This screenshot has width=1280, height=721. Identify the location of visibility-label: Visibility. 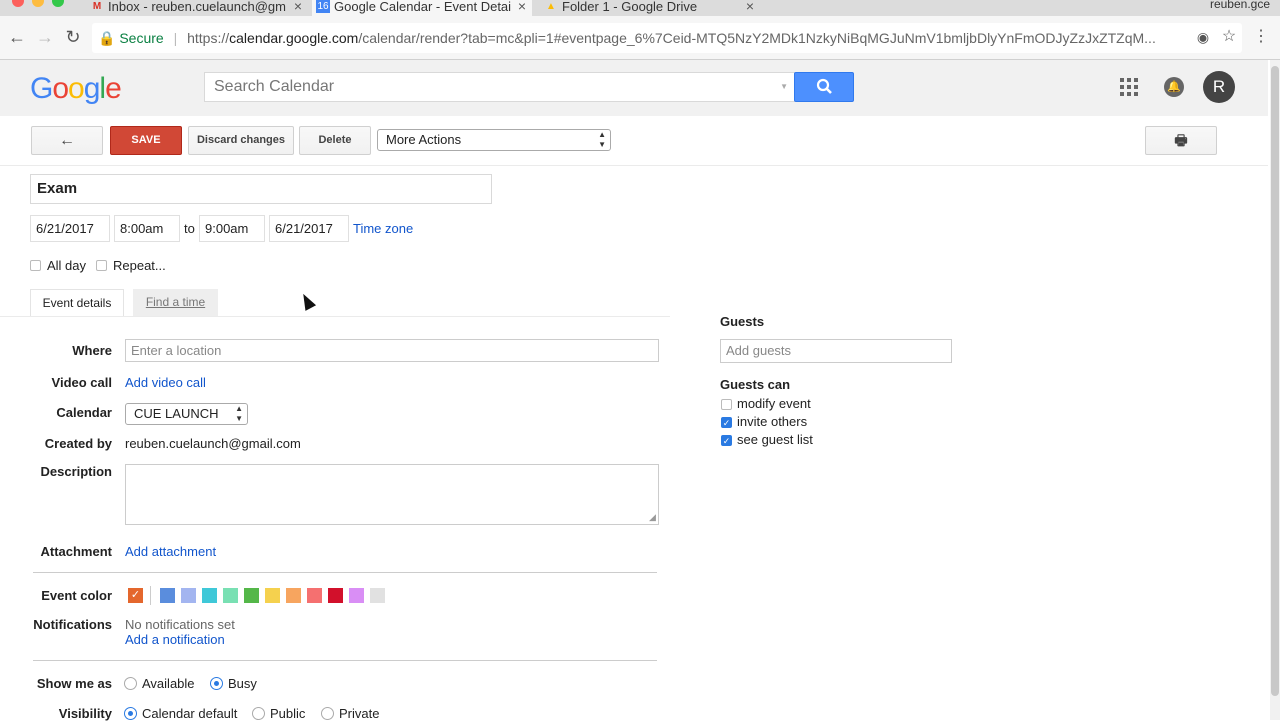
(85, 713).